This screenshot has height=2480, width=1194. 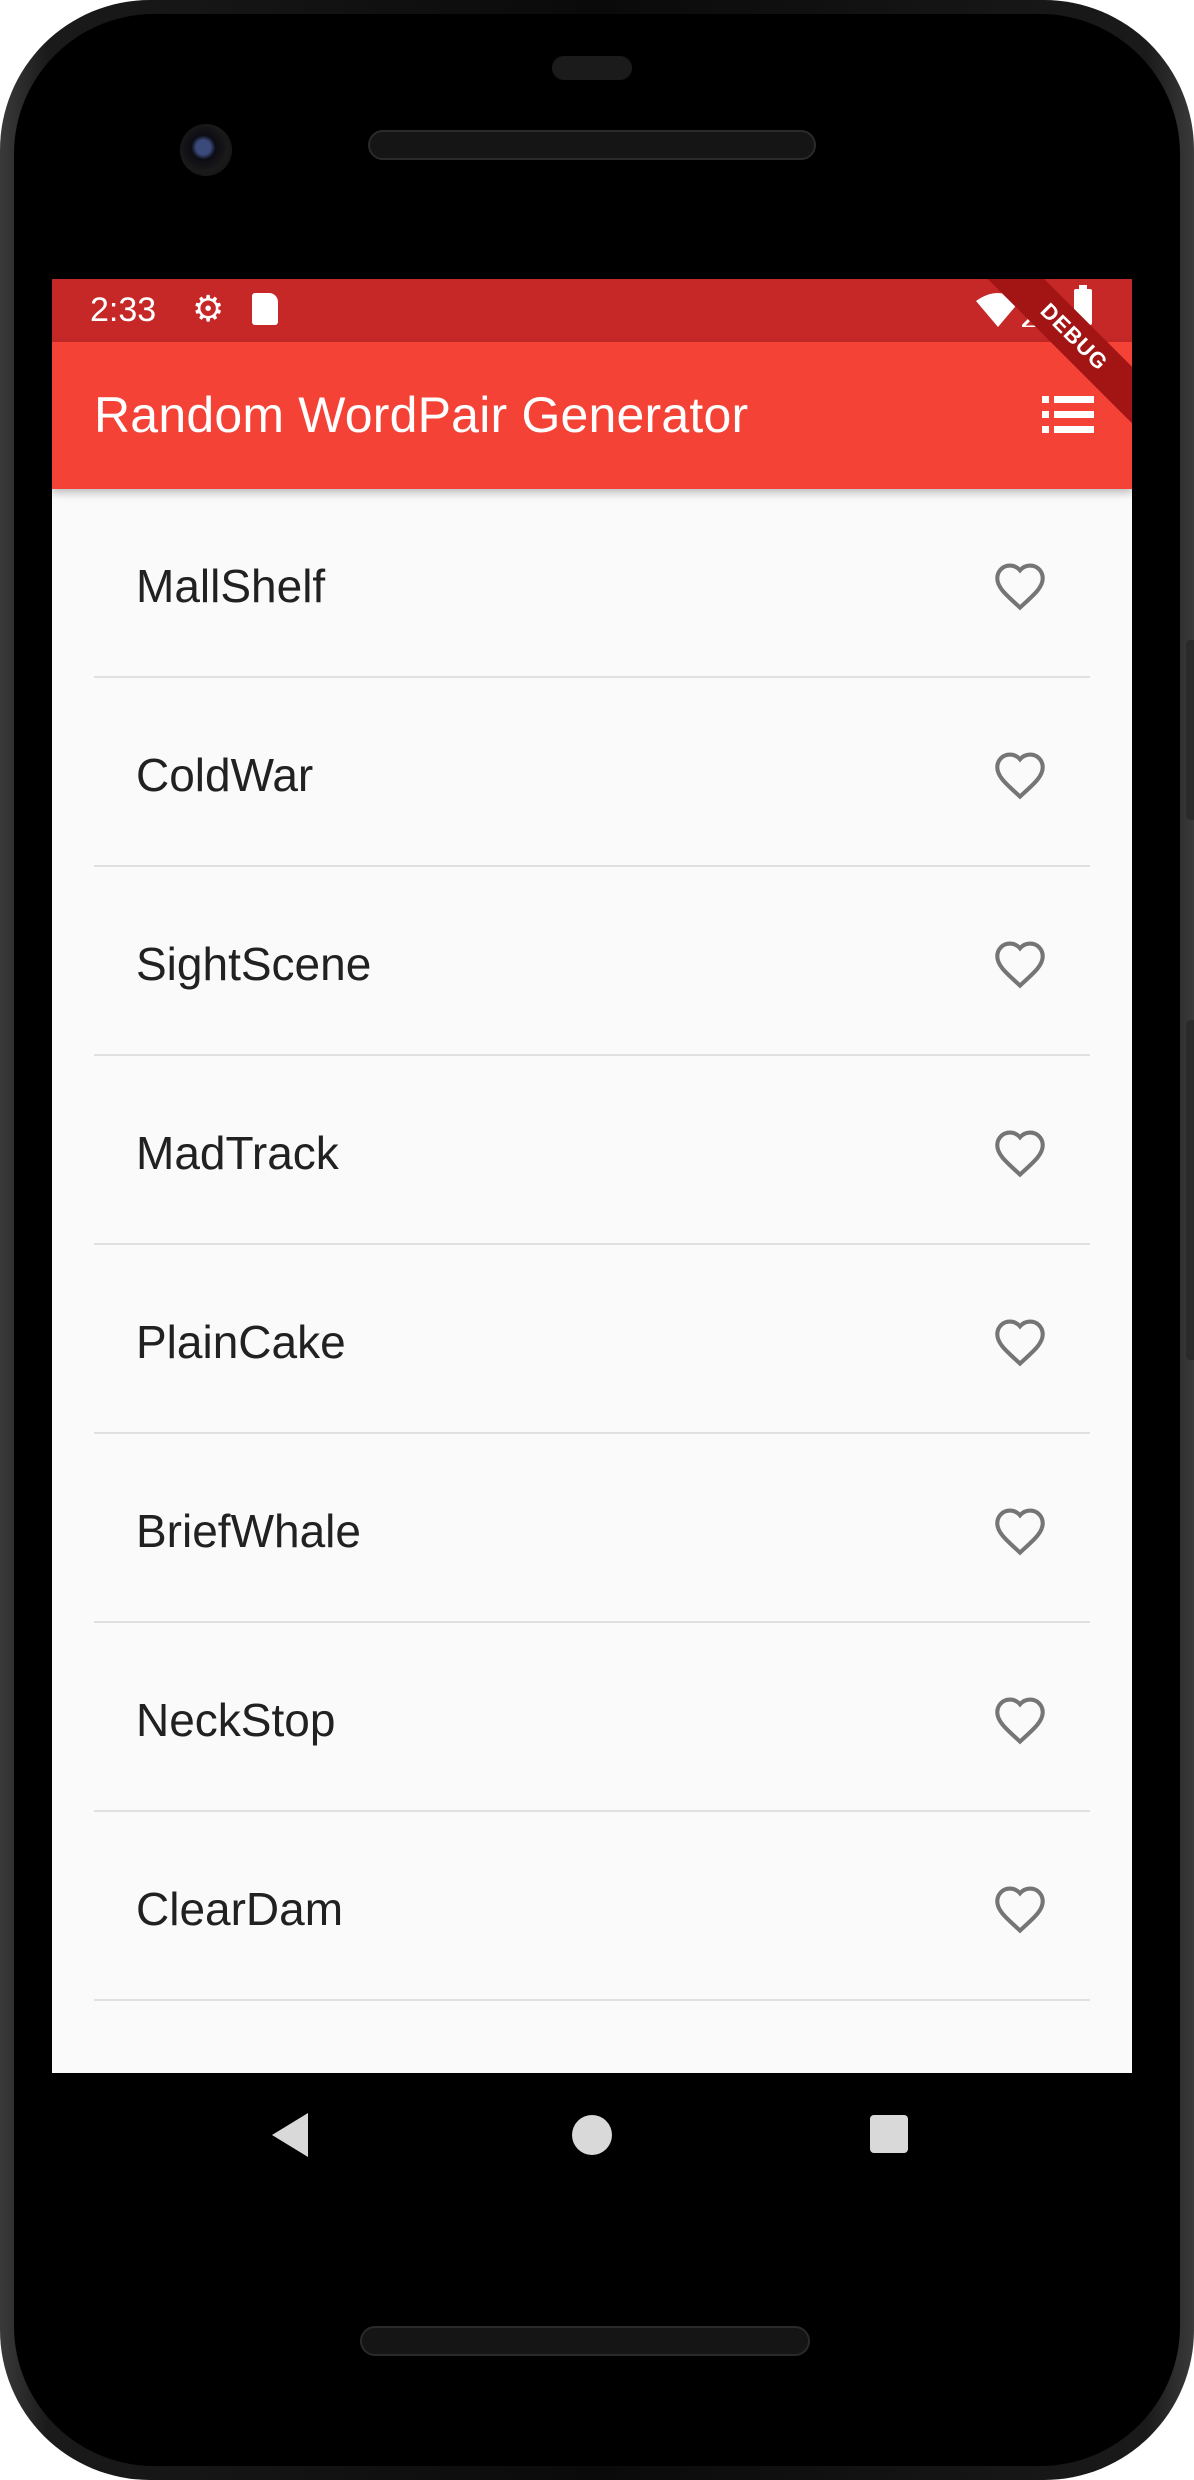 What do you see at coordinates (240, 1909) in the screenshot?
I see `word-pair-label: ClearDam` at bounding box center [240, 1909].